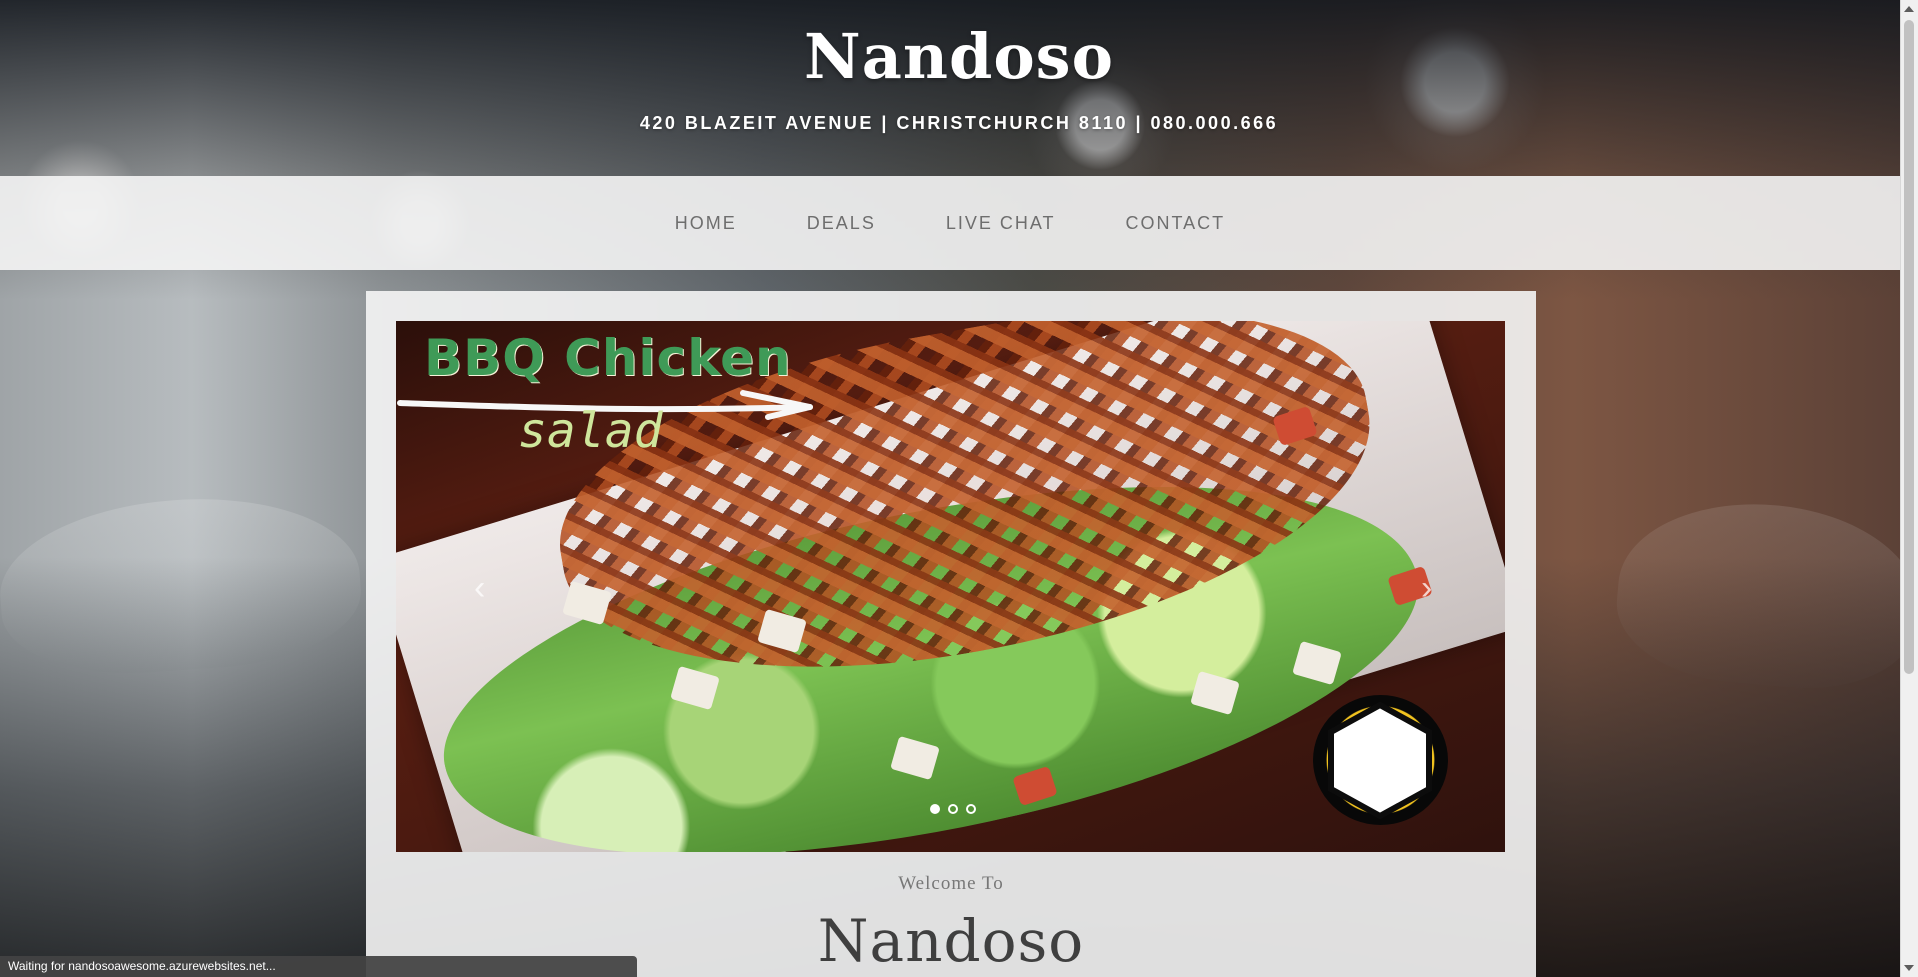  What do you see at coordinates (706, 223) in the screenshot?
I see `nav-home: HOME` at bounding box center [706, 223].